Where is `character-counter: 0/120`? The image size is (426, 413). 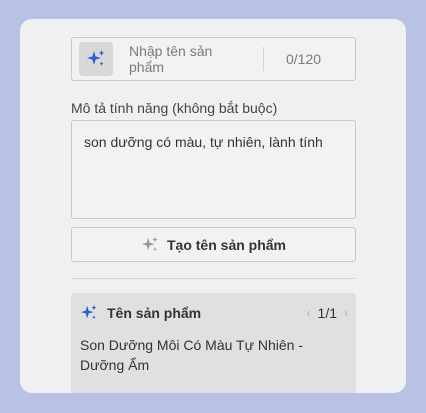 character-counter: 0/120 is located at coordinates (304, 59).